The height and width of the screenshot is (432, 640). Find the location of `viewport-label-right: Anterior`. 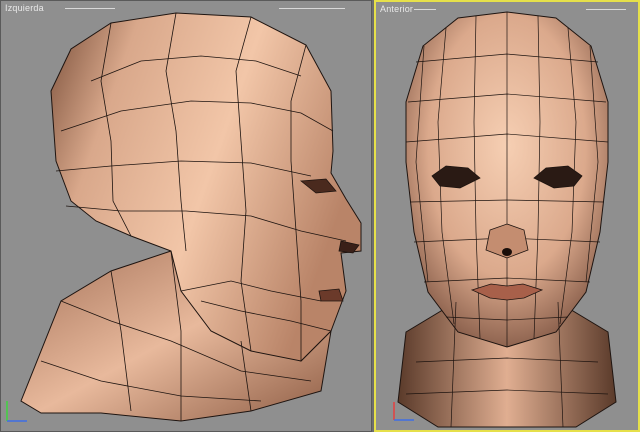

viewport-label-right: Anterior is located at coordinates (396, 9).